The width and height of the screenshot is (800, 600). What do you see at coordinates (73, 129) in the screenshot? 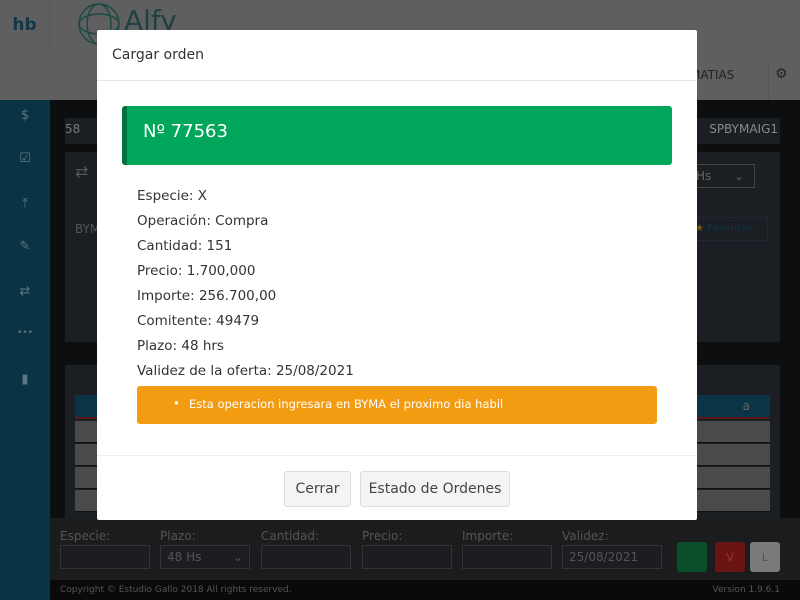
I see `left-value: 58` at bounding box center [73, 129].